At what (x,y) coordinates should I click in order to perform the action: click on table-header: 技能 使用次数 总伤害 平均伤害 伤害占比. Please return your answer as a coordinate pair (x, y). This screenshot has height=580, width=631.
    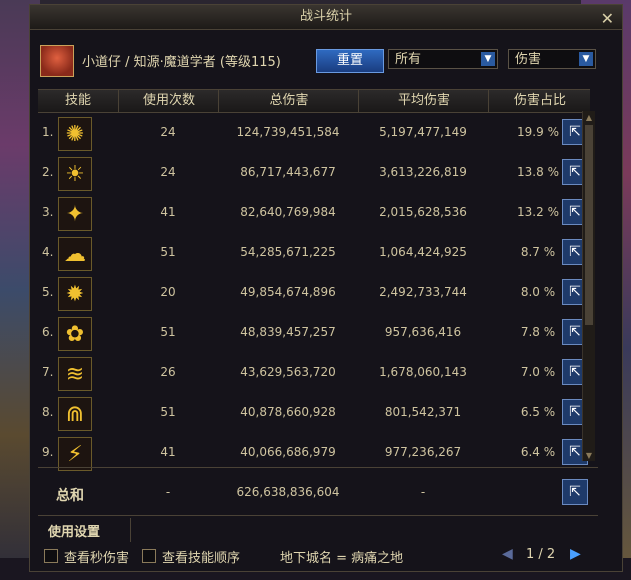
    Looking at the image, I should click on (314, 101).